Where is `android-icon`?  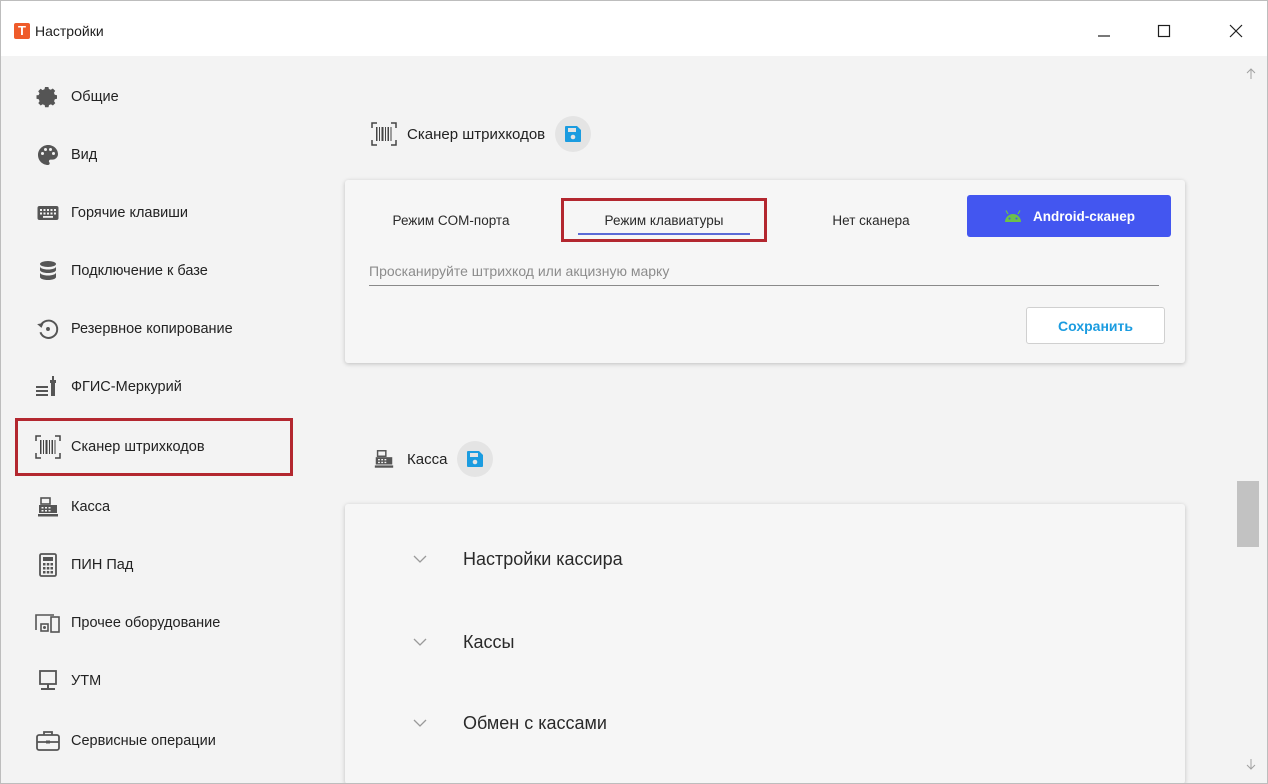
android-icon is located at coordinates (1013, 216).